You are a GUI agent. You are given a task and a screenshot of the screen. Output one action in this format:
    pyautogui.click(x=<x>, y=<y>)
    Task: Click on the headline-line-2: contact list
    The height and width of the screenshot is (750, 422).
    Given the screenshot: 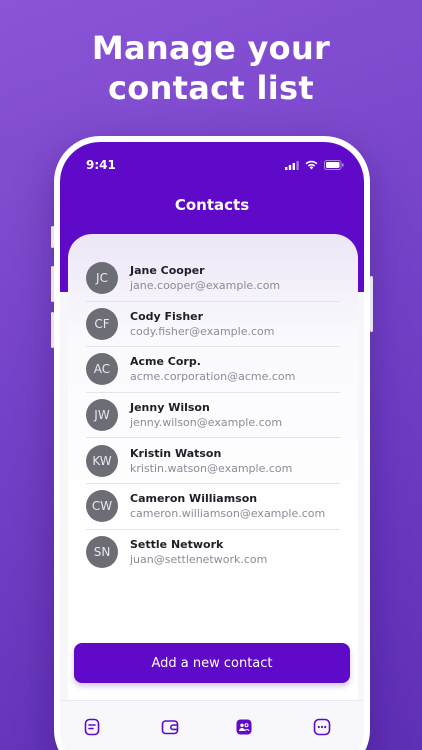 What is the action you would take?
    pyautogui.click(x=211, y=88)
    